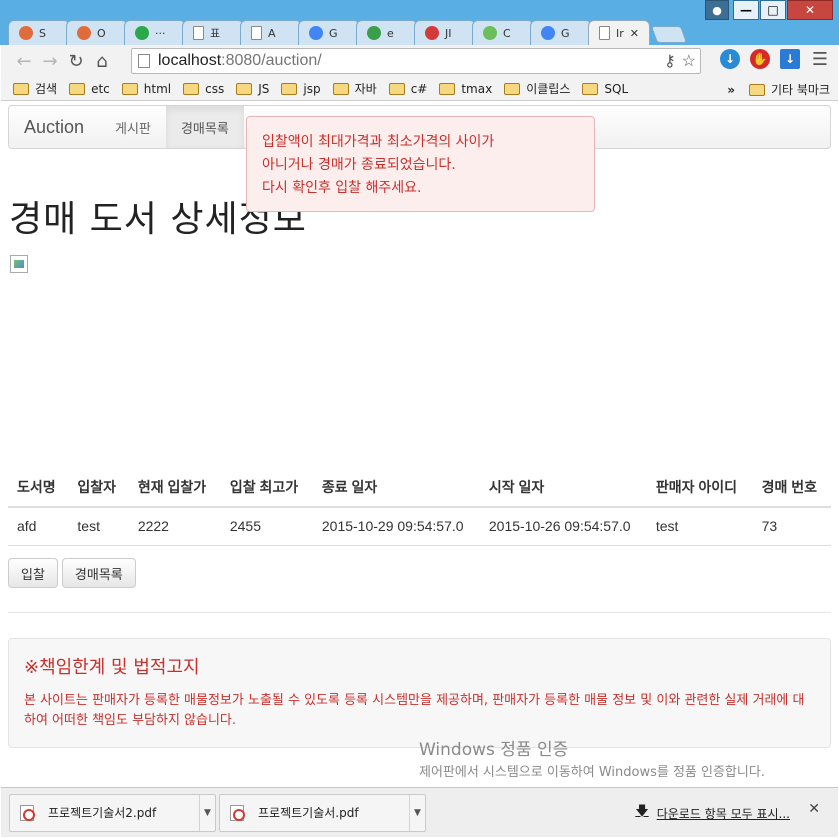 The image size is (839, 838). I want to click on browser-tab: S, so click(39, 32).